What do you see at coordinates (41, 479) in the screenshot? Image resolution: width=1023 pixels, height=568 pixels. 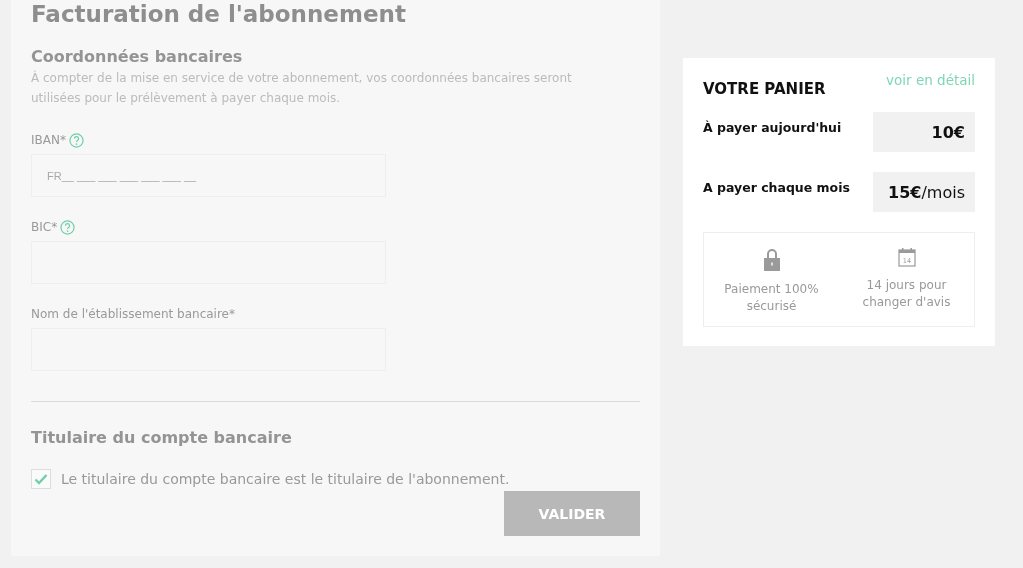 I see `checkbox` at bounding box center [41, 479].